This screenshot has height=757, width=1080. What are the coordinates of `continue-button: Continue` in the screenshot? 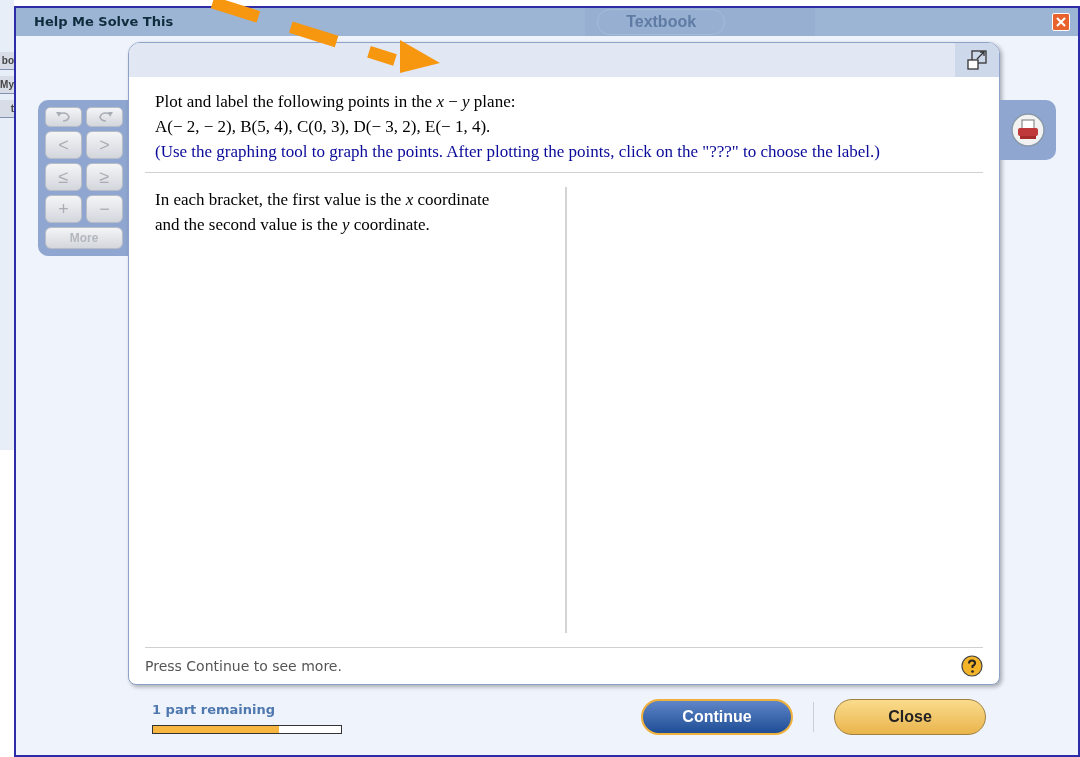 It's located at (717, 717).